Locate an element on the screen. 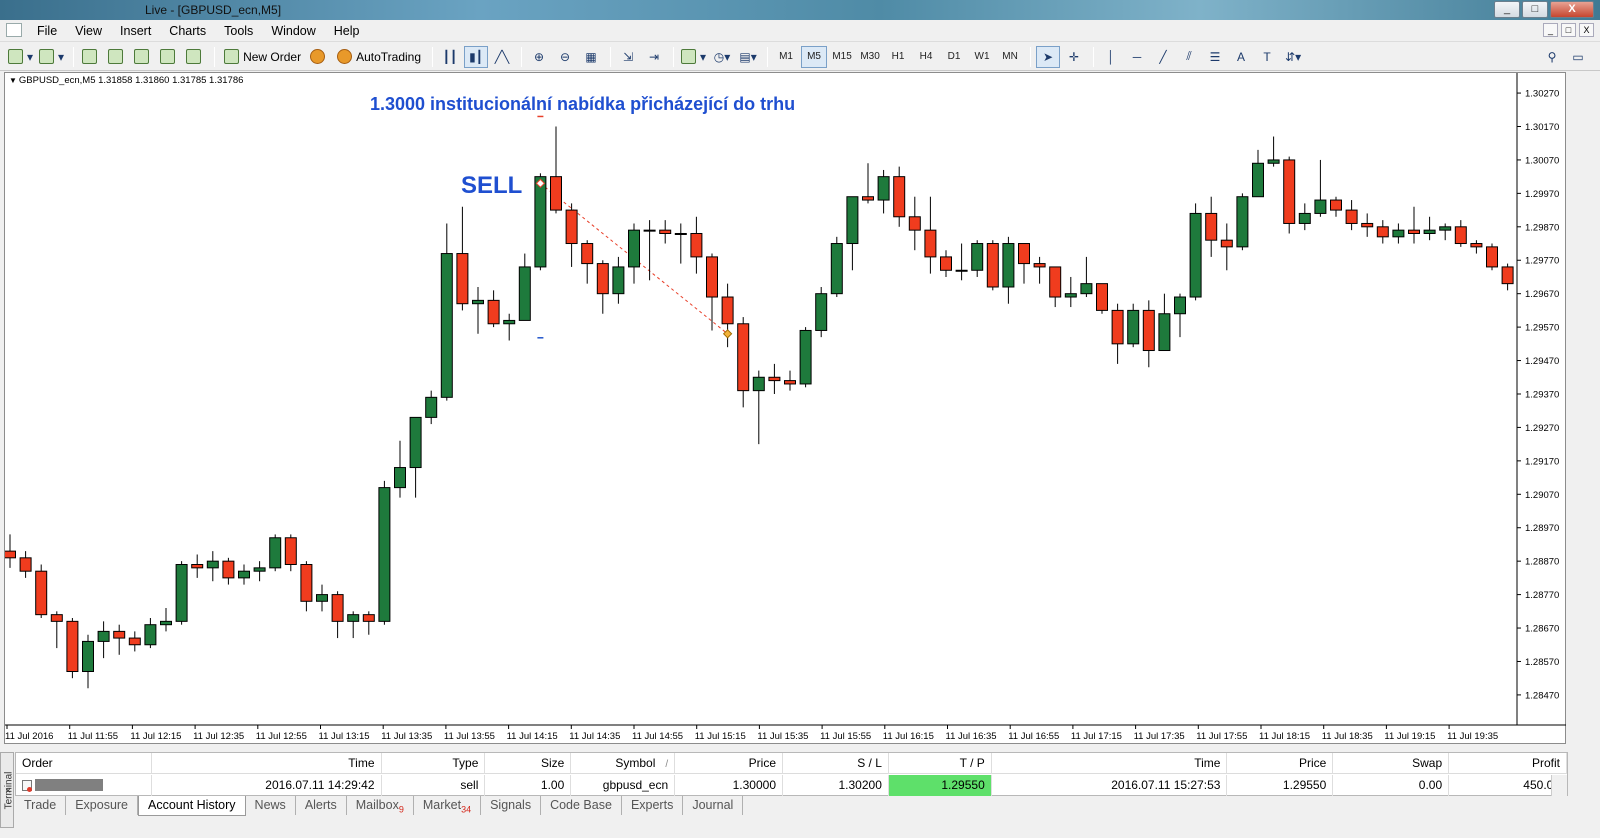 This screenshot has height=838, width=1600. autotrading-button: AutoTrading is located at coordinates (379, 57).